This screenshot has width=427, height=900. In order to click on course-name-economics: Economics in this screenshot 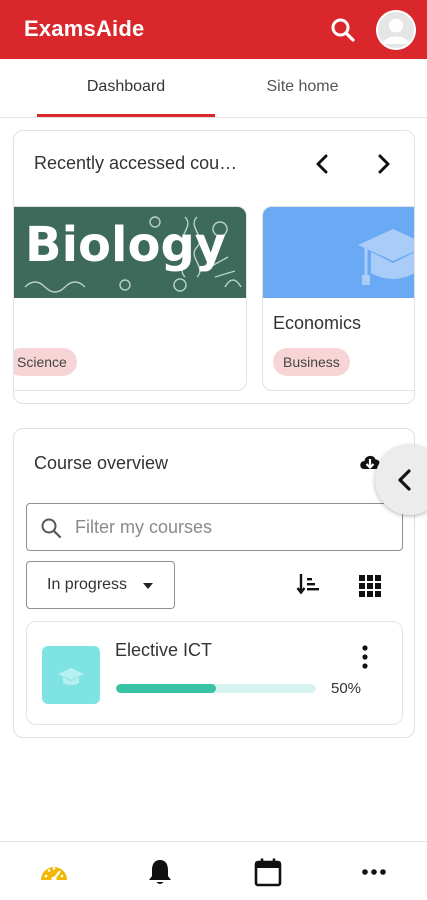, I will do `click(317, 323)`.